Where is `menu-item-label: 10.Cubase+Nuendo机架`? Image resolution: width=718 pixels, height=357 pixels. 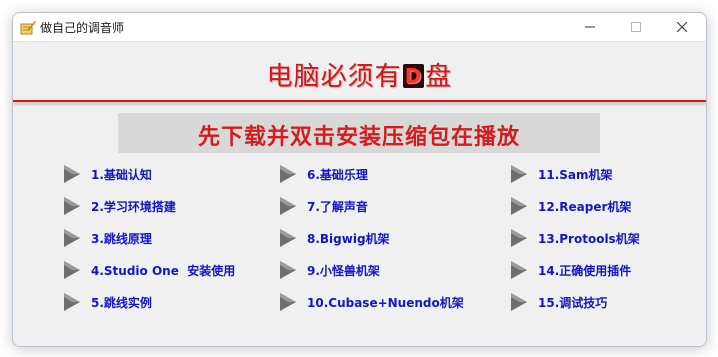 menu-item-label: 10.Cubase+Nuendo机架 is located at coordinates (385, 303).